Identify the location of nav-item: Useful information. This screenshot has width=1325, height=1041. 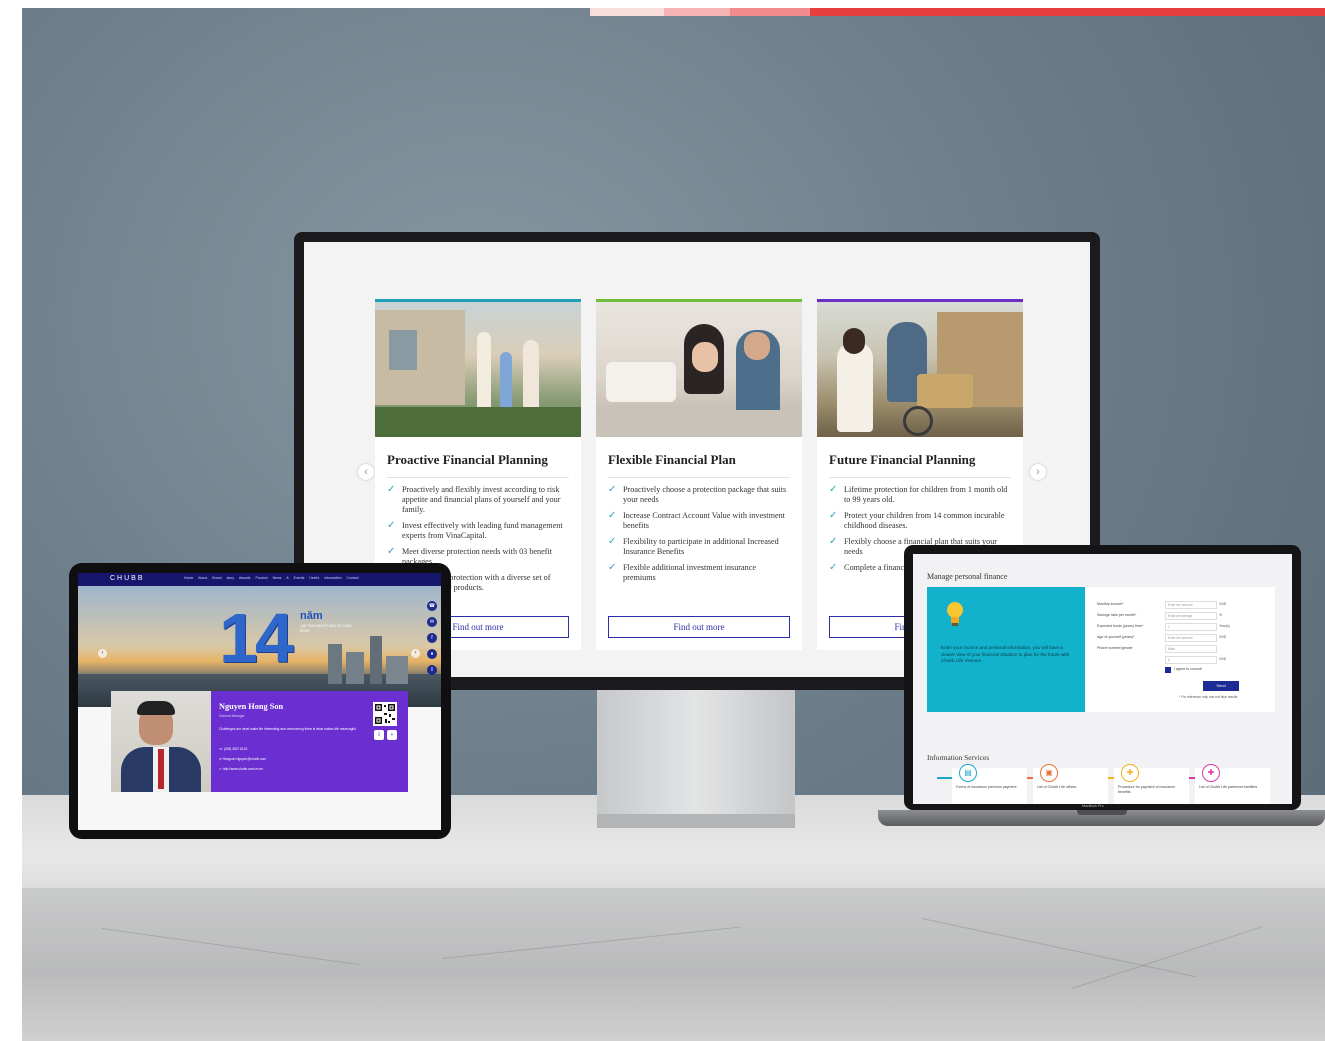
(325, 578).